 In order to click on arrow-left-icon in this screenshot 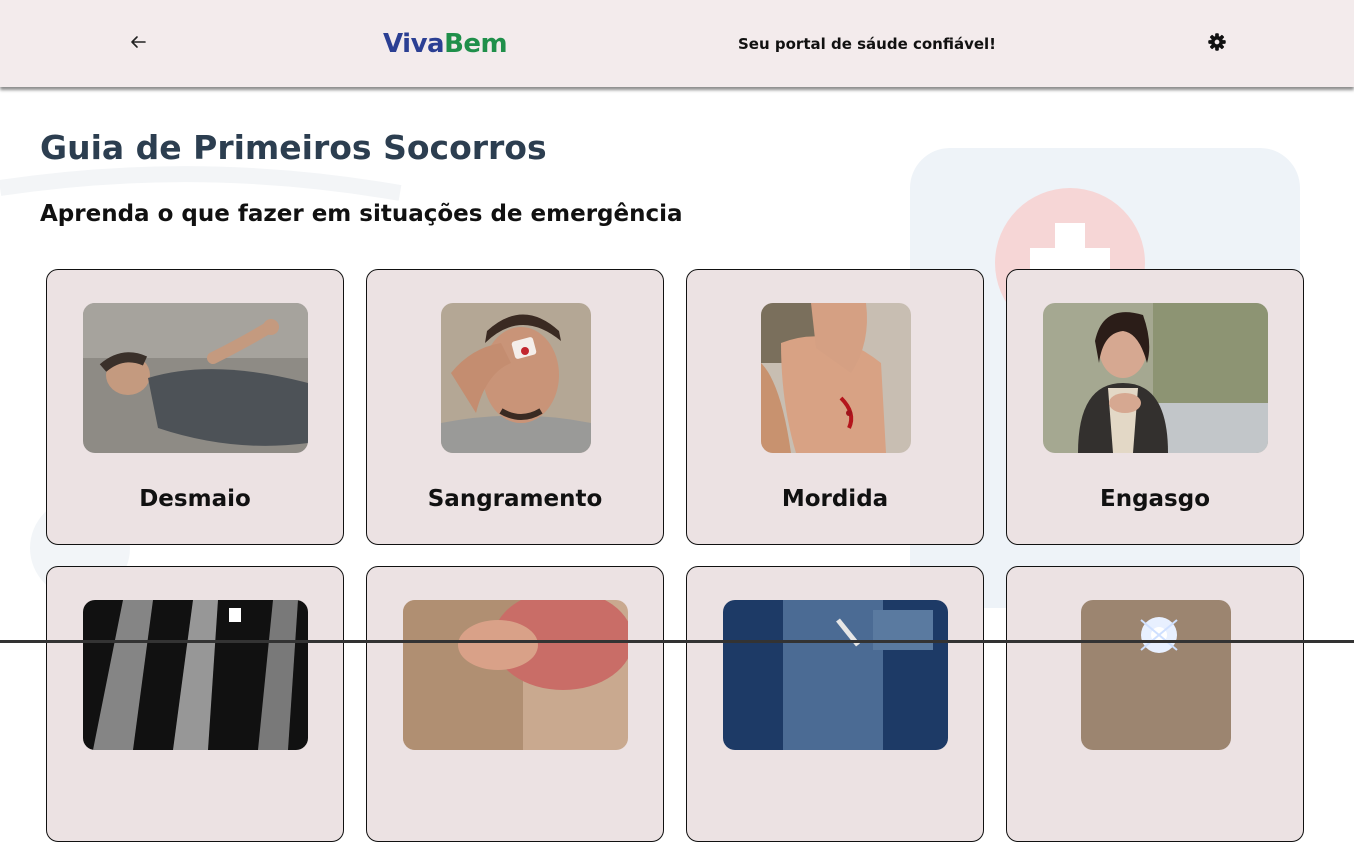, I will do `click(138, 42)`.